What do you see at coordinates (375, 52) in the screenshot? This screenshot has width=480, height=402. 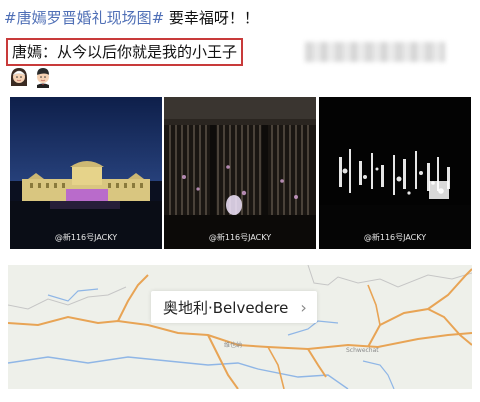 I see `blurred-text` at bounding box center [375, 52].